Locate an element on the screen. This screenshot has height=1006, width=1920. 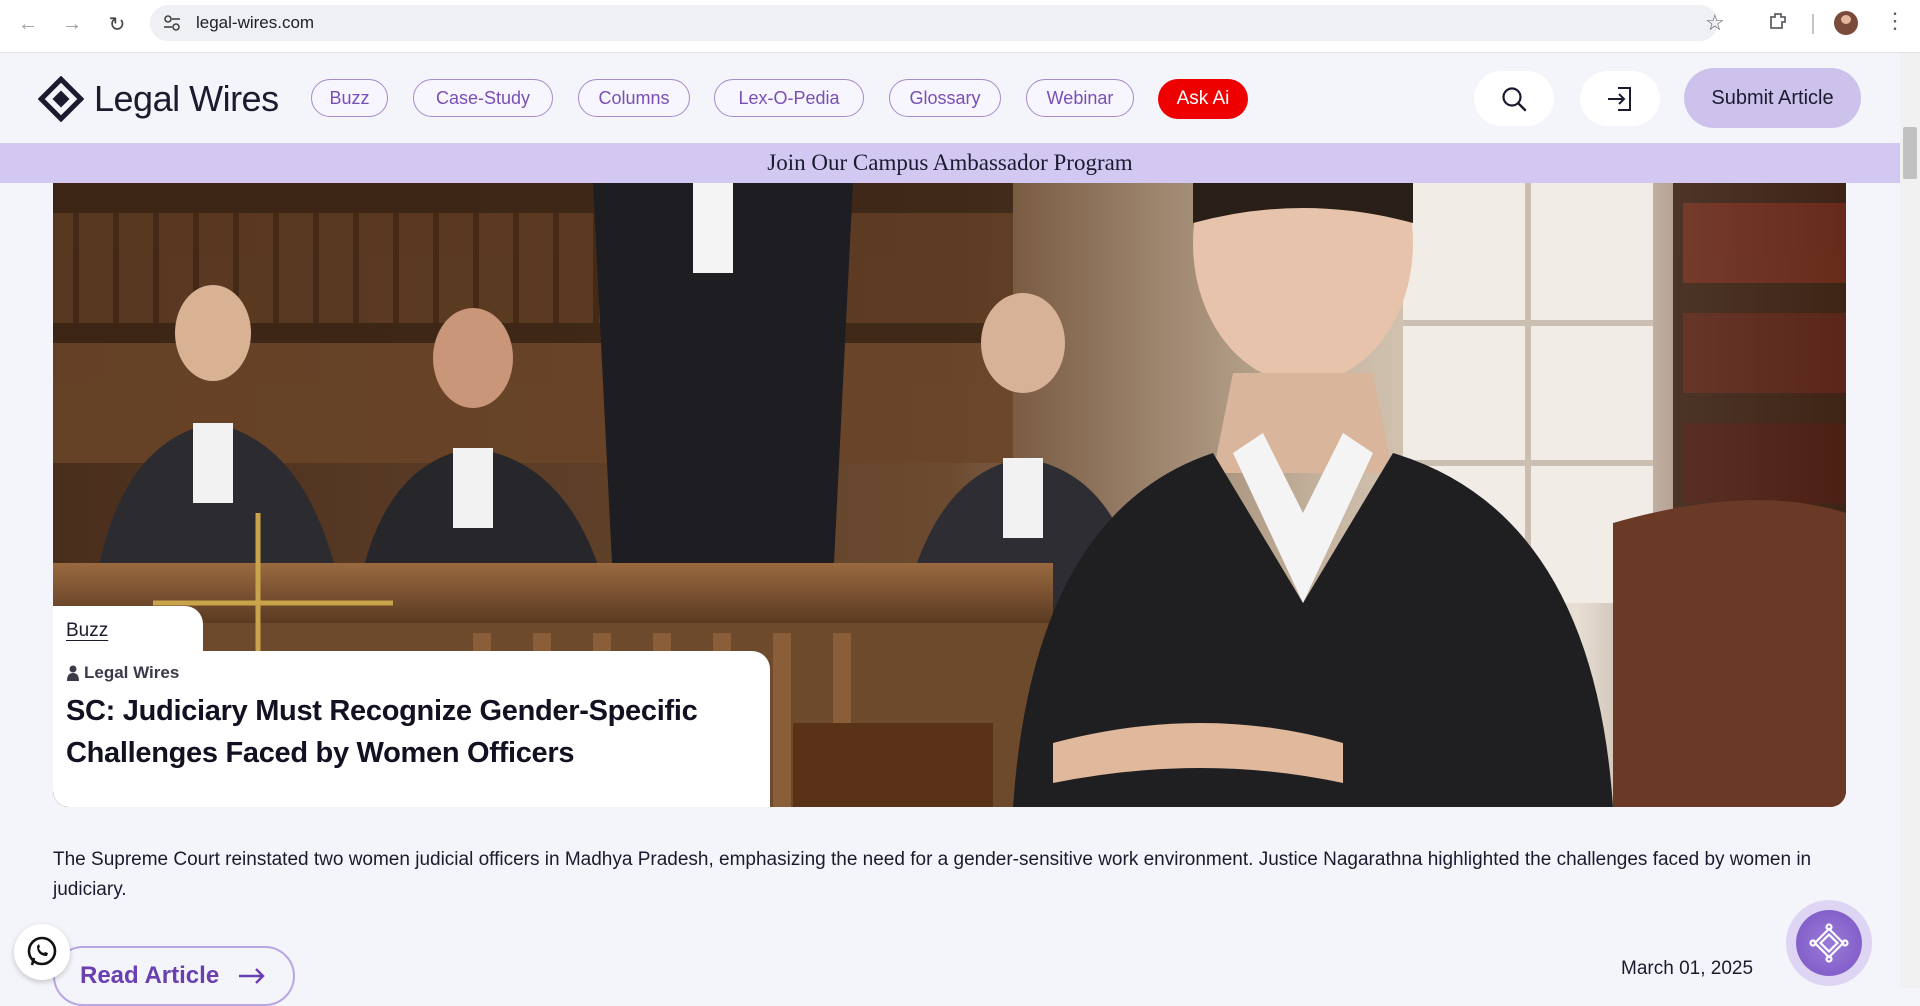
author-name: Legal Wires is located at coordinates (132, 672).